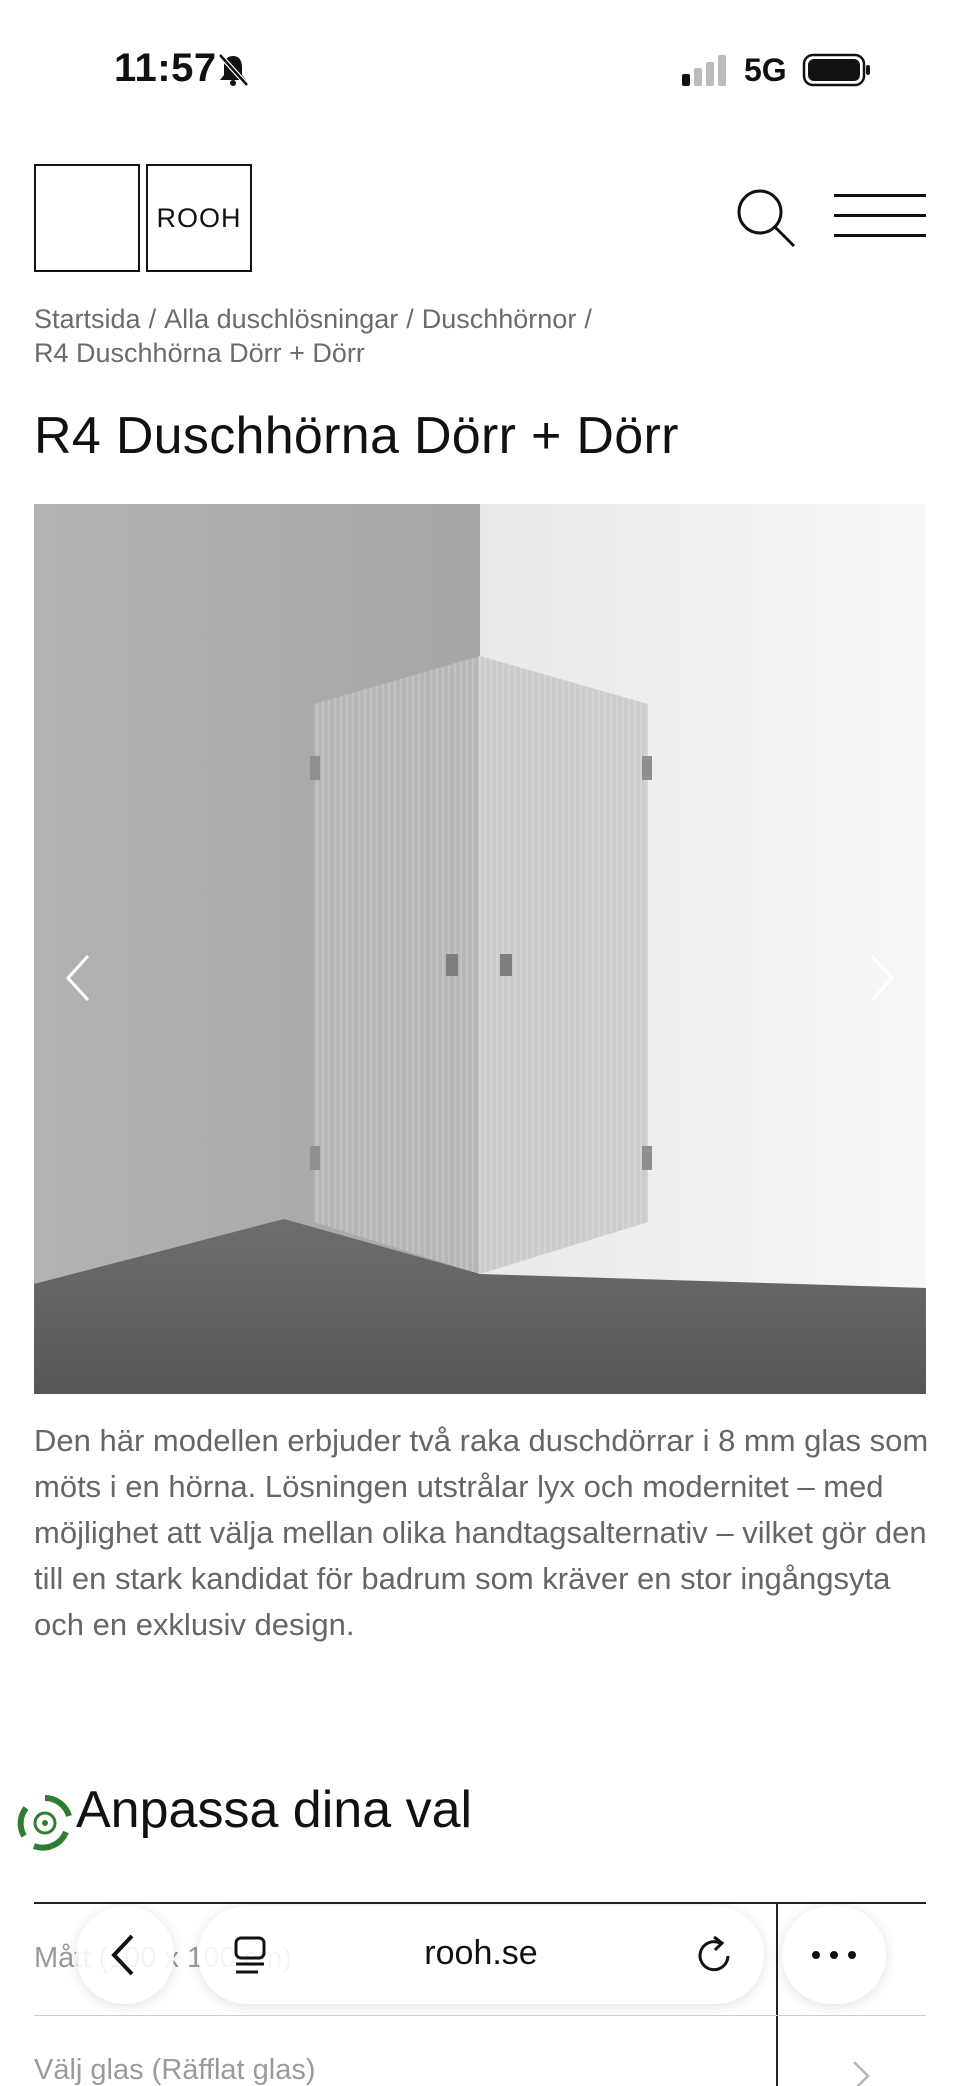  What do you see at coordinates (199, 218) in the screenshot?
I see `logo-text: ROOH` at bounding box center [199, 218].